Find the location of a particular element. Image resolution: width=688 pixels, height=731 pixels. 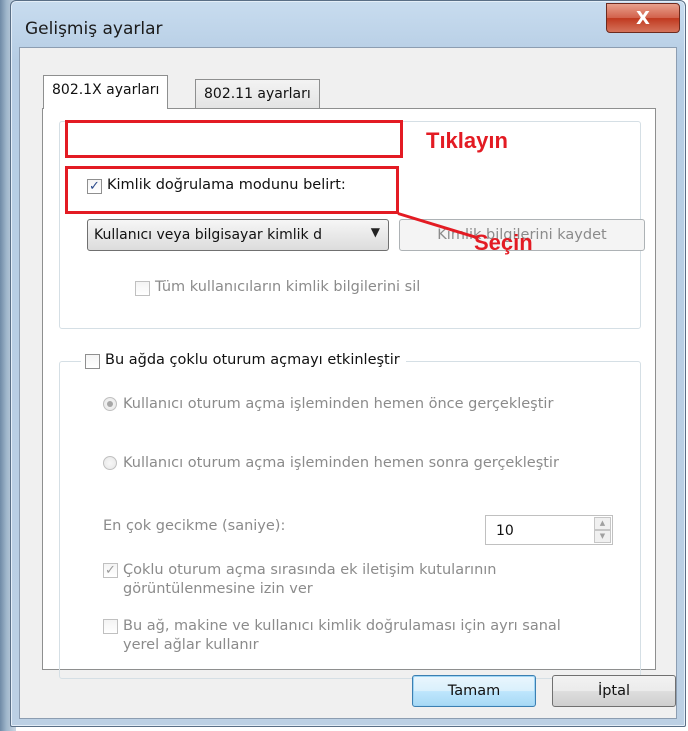

tab-80211-settings: 802.11 ayarları is located at coordinates (257, 94).